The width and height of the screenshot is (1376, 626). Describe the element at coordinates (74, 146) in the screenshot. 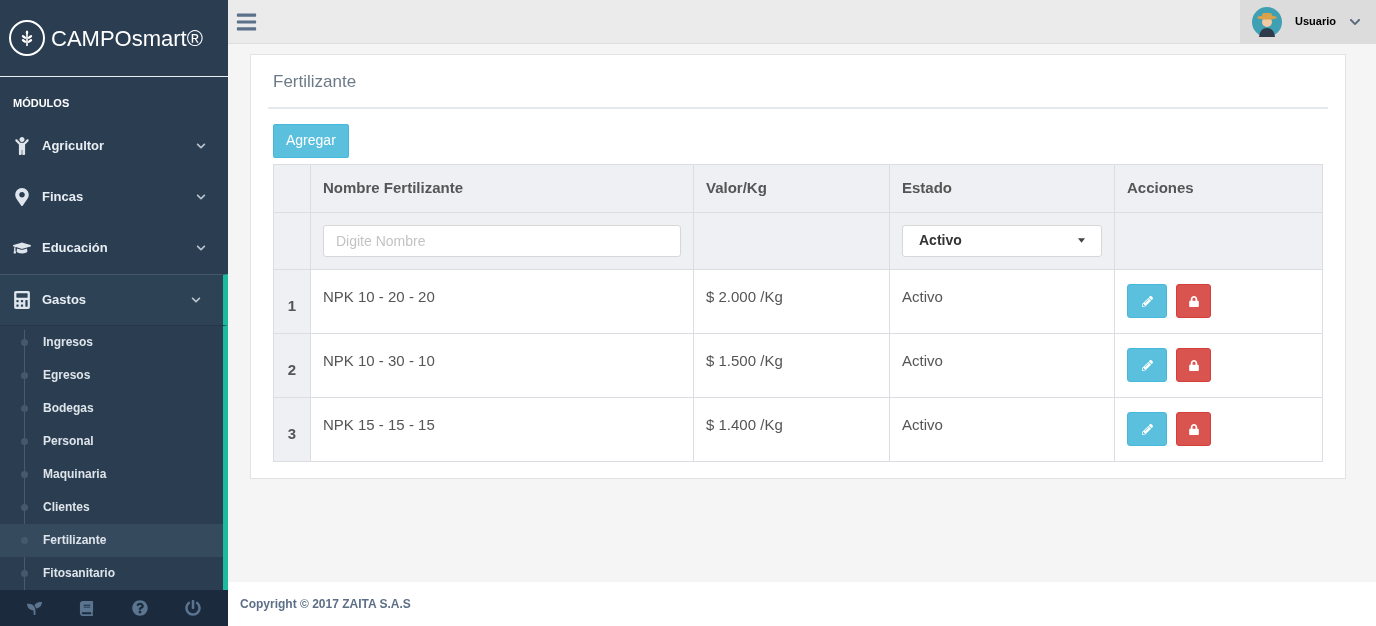

I see `menu-label: Agricultor` at that location.